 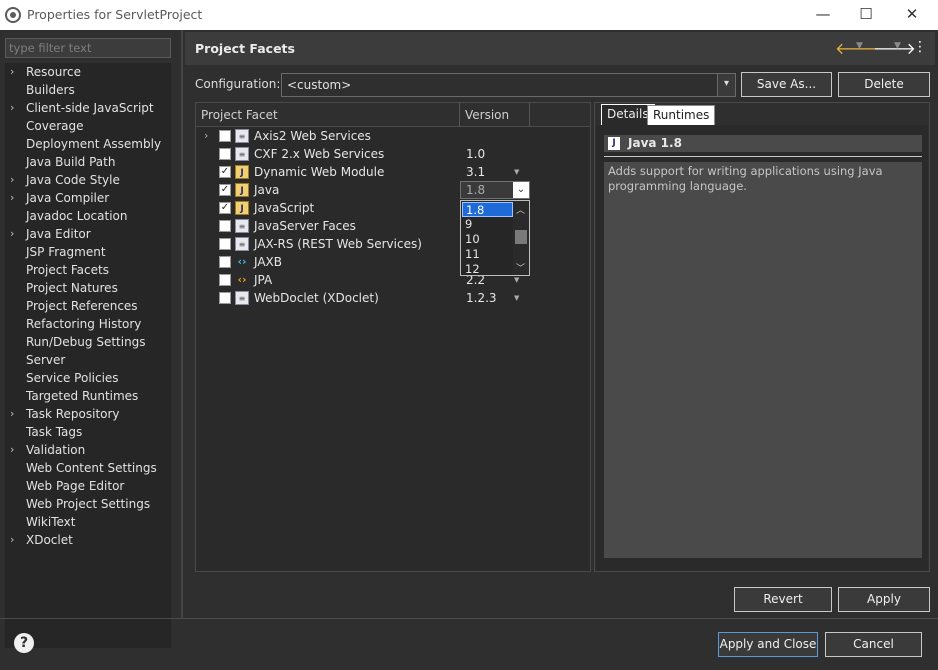 I want to click on tree-item: Refactoring History, so click(x=88, y=324).